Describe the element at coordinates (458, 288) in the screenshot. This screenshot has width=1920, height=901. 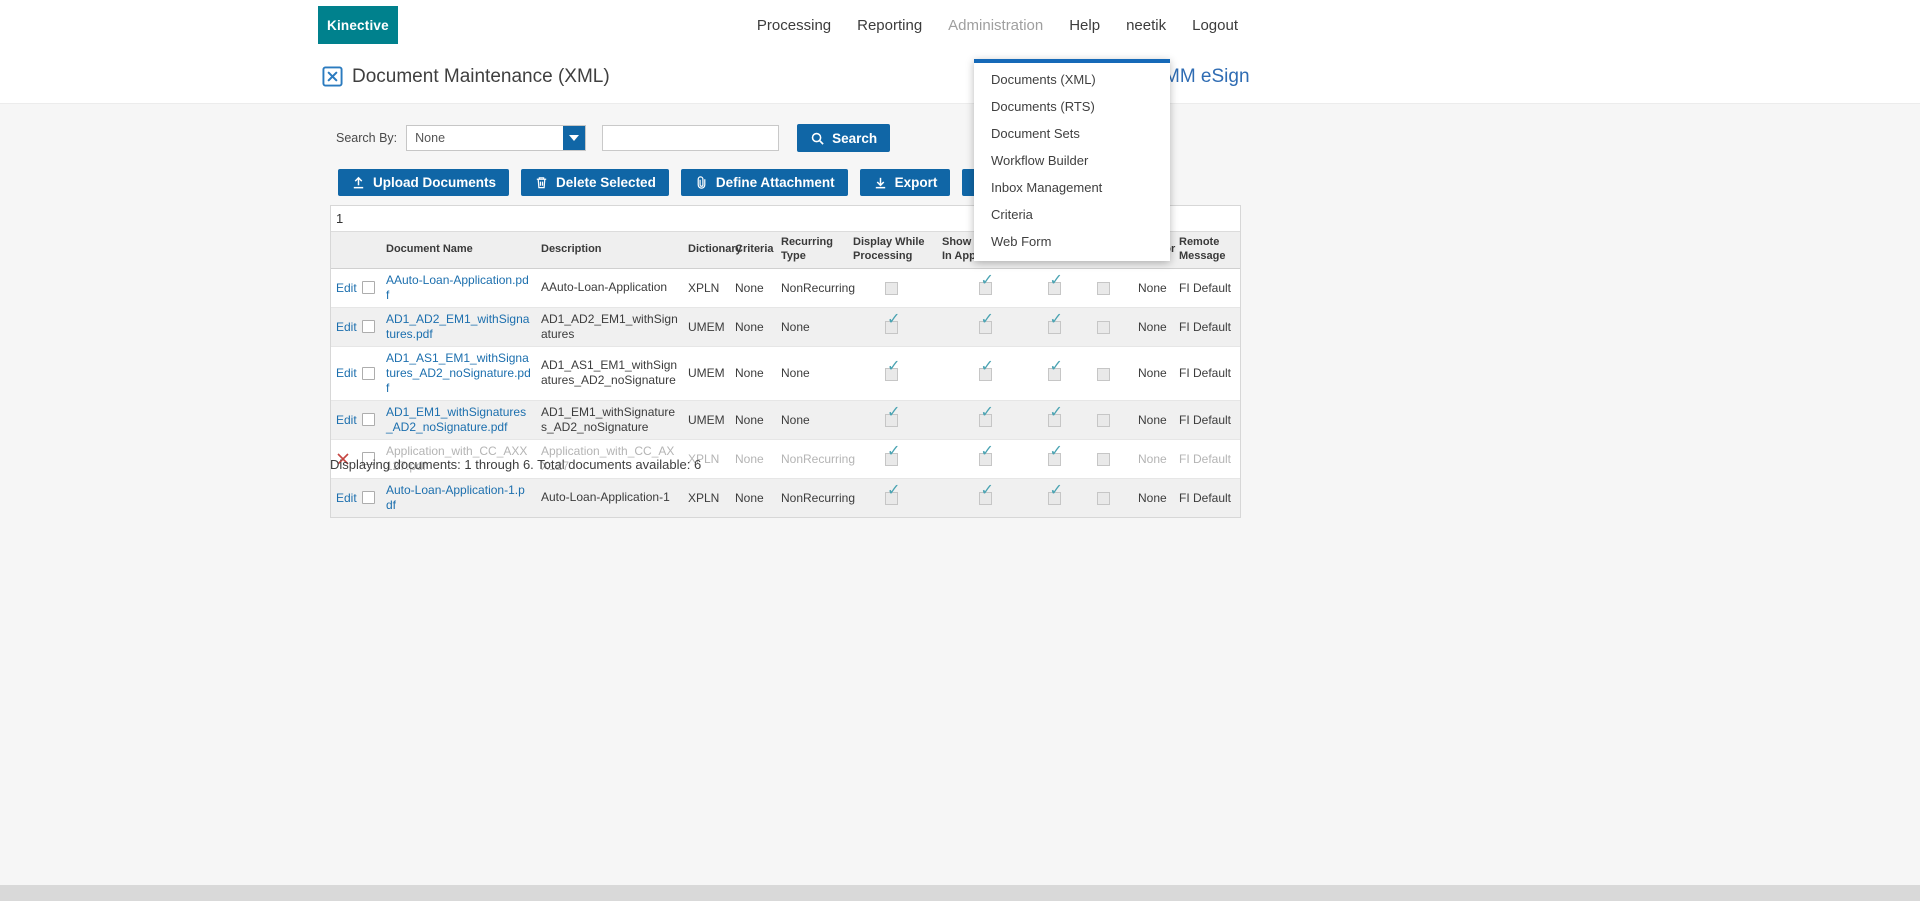
I see `document-name-link: AAuto-Loan-Application.pdf` at that location.